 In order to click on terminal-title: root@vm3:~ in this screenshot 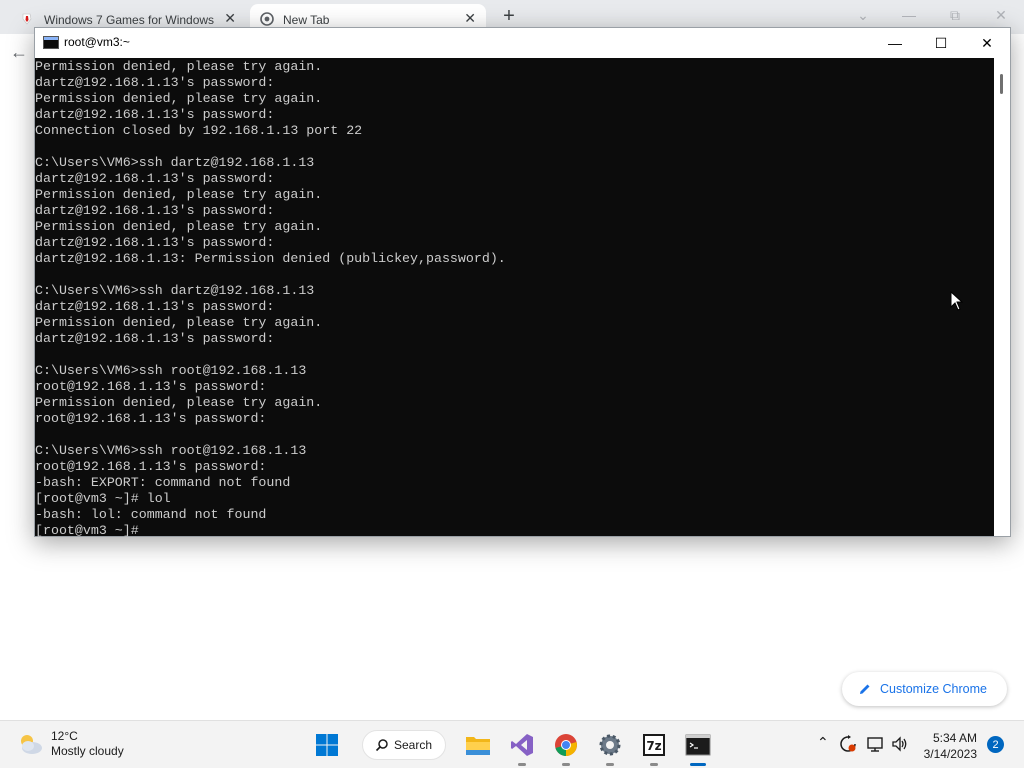, I will do `click(97, 42)`.